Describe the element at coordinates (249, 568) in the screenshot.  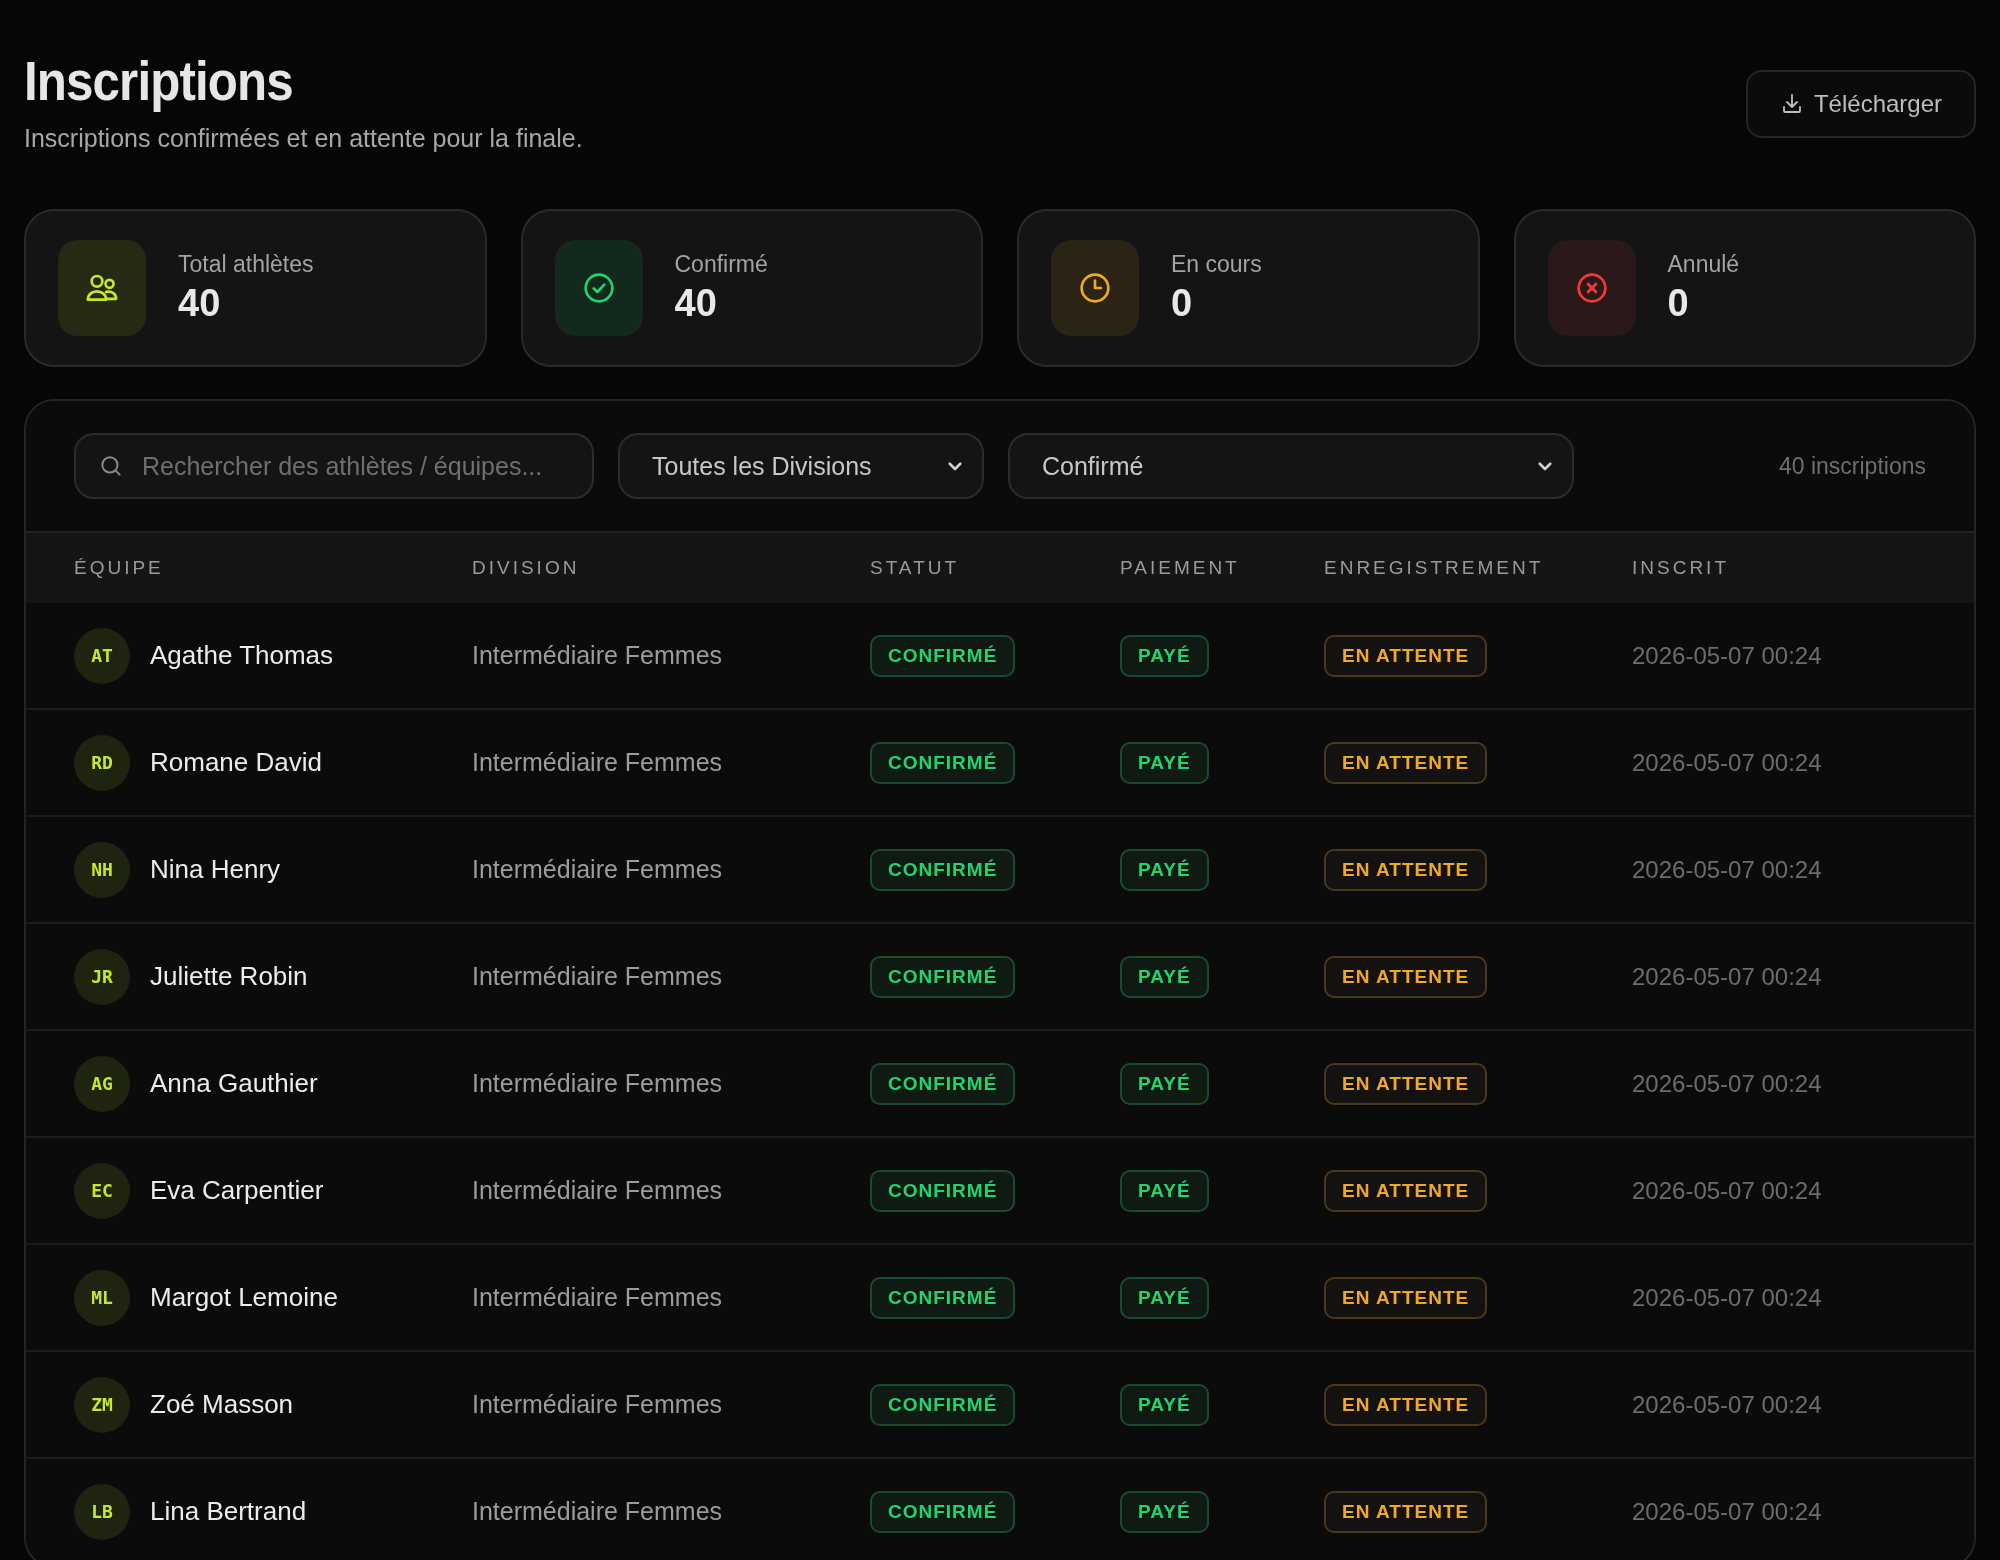
I see `column-header: ÉQUIPE` at that location.